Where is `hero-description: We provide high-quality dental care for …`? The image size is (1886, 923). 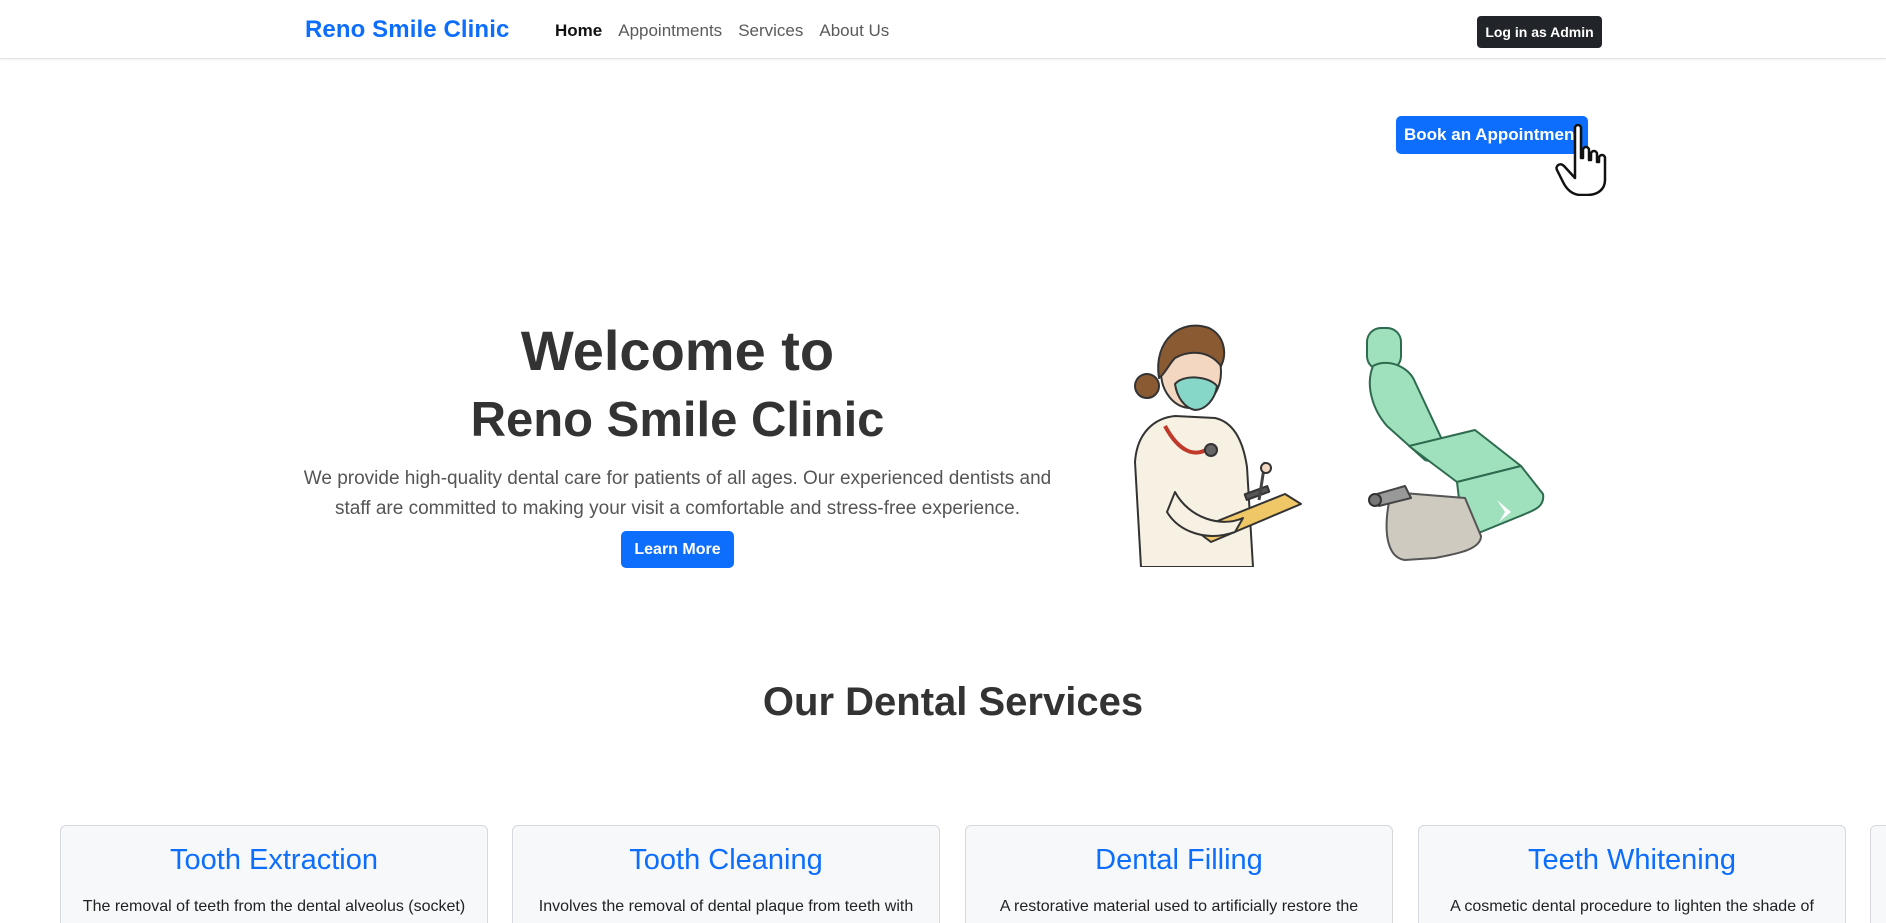 hero-description: We provide high-quality dental care for … is located at coordinates (677, 493).